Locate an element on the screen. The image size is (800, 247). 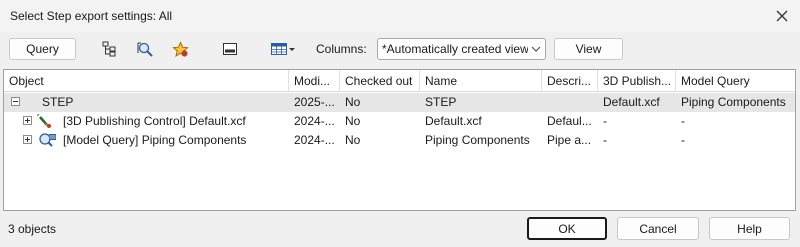
window-title: Select Step export settings: All is located at coordinates (91, 16).